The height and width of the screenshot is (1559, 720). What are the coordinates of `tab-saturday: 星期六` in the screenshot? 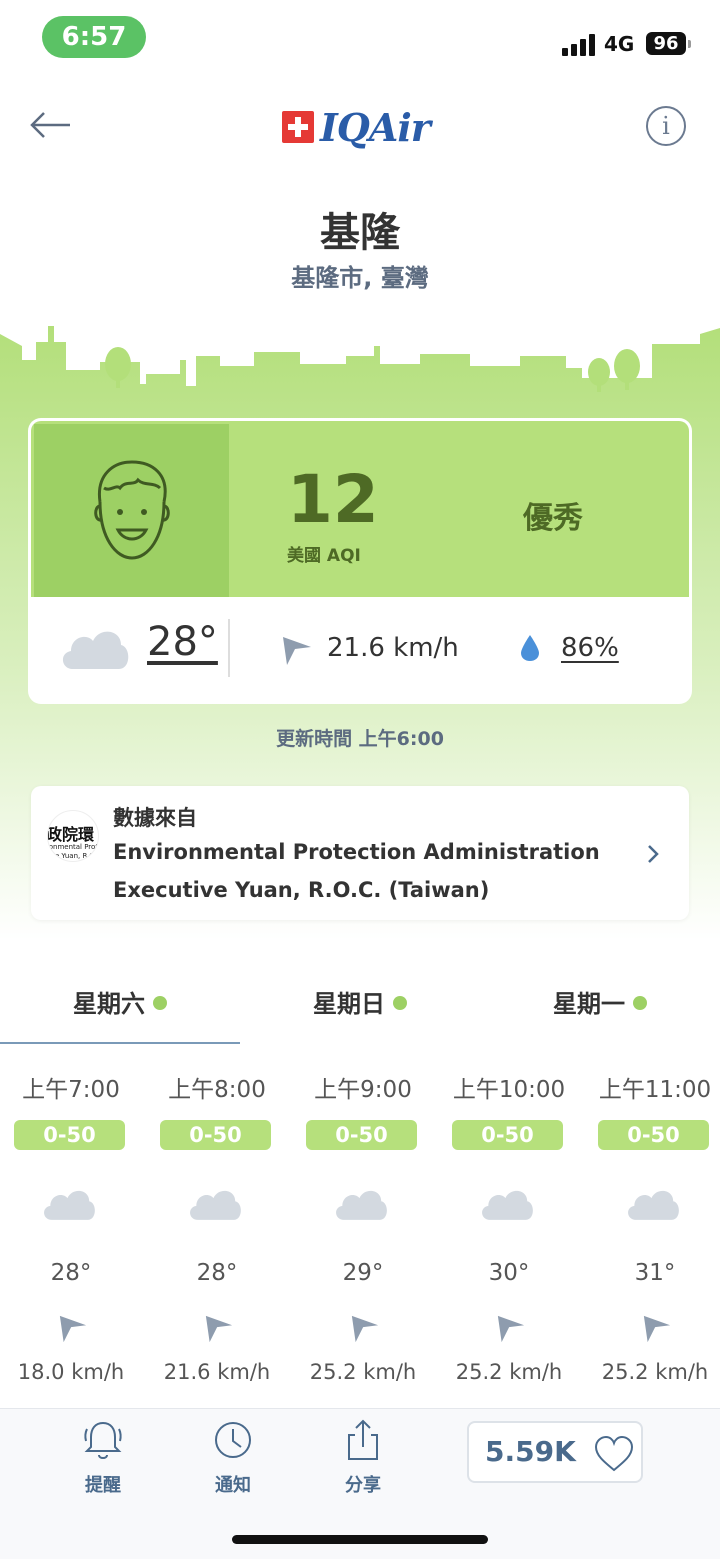 It's located at (120, 1006).